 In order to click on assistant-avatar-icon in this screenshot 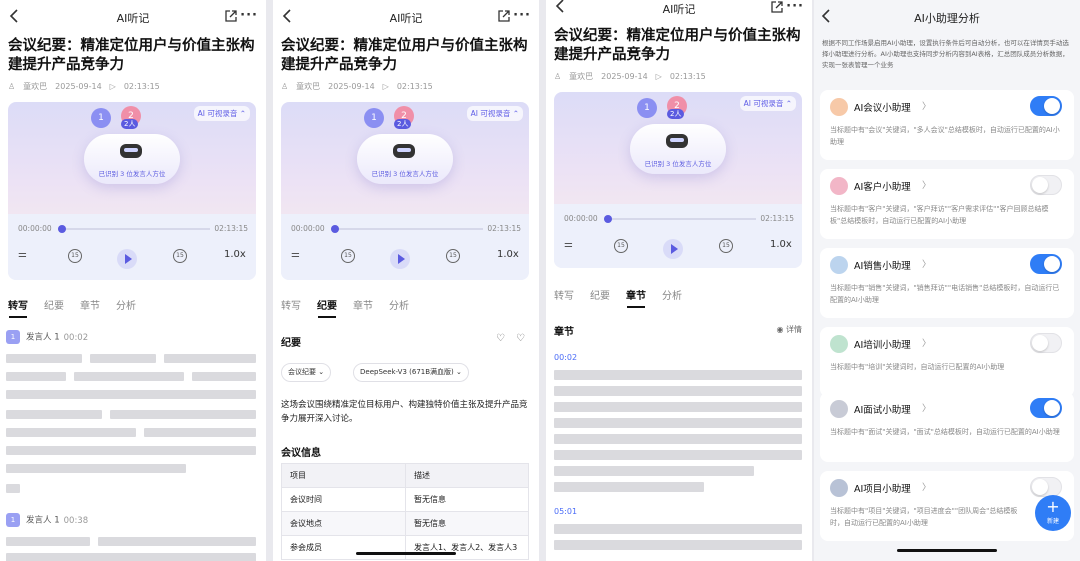, I will do `click(839, 409)`.